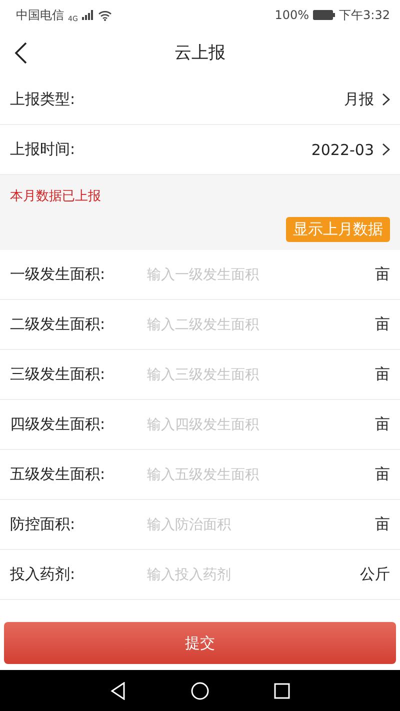  Describe the element at coordinates (200, 53) in the screenshot. I see `page-title: 云上报` at that location.